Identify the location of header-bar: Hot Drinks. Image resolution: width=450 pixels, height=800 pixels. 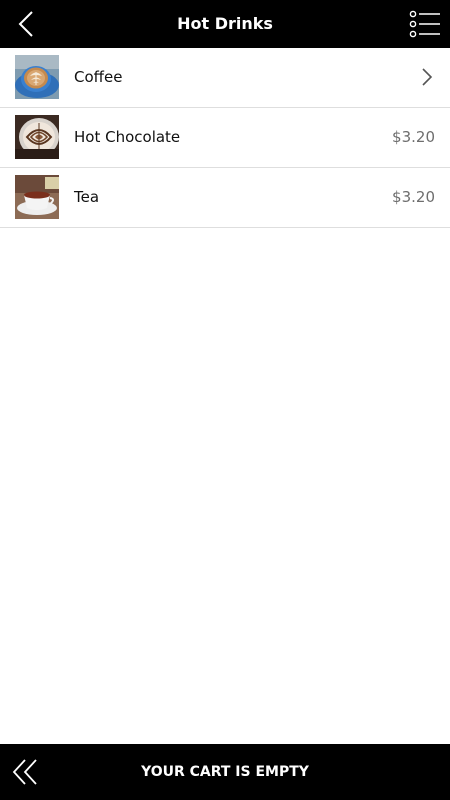
(225, 24).